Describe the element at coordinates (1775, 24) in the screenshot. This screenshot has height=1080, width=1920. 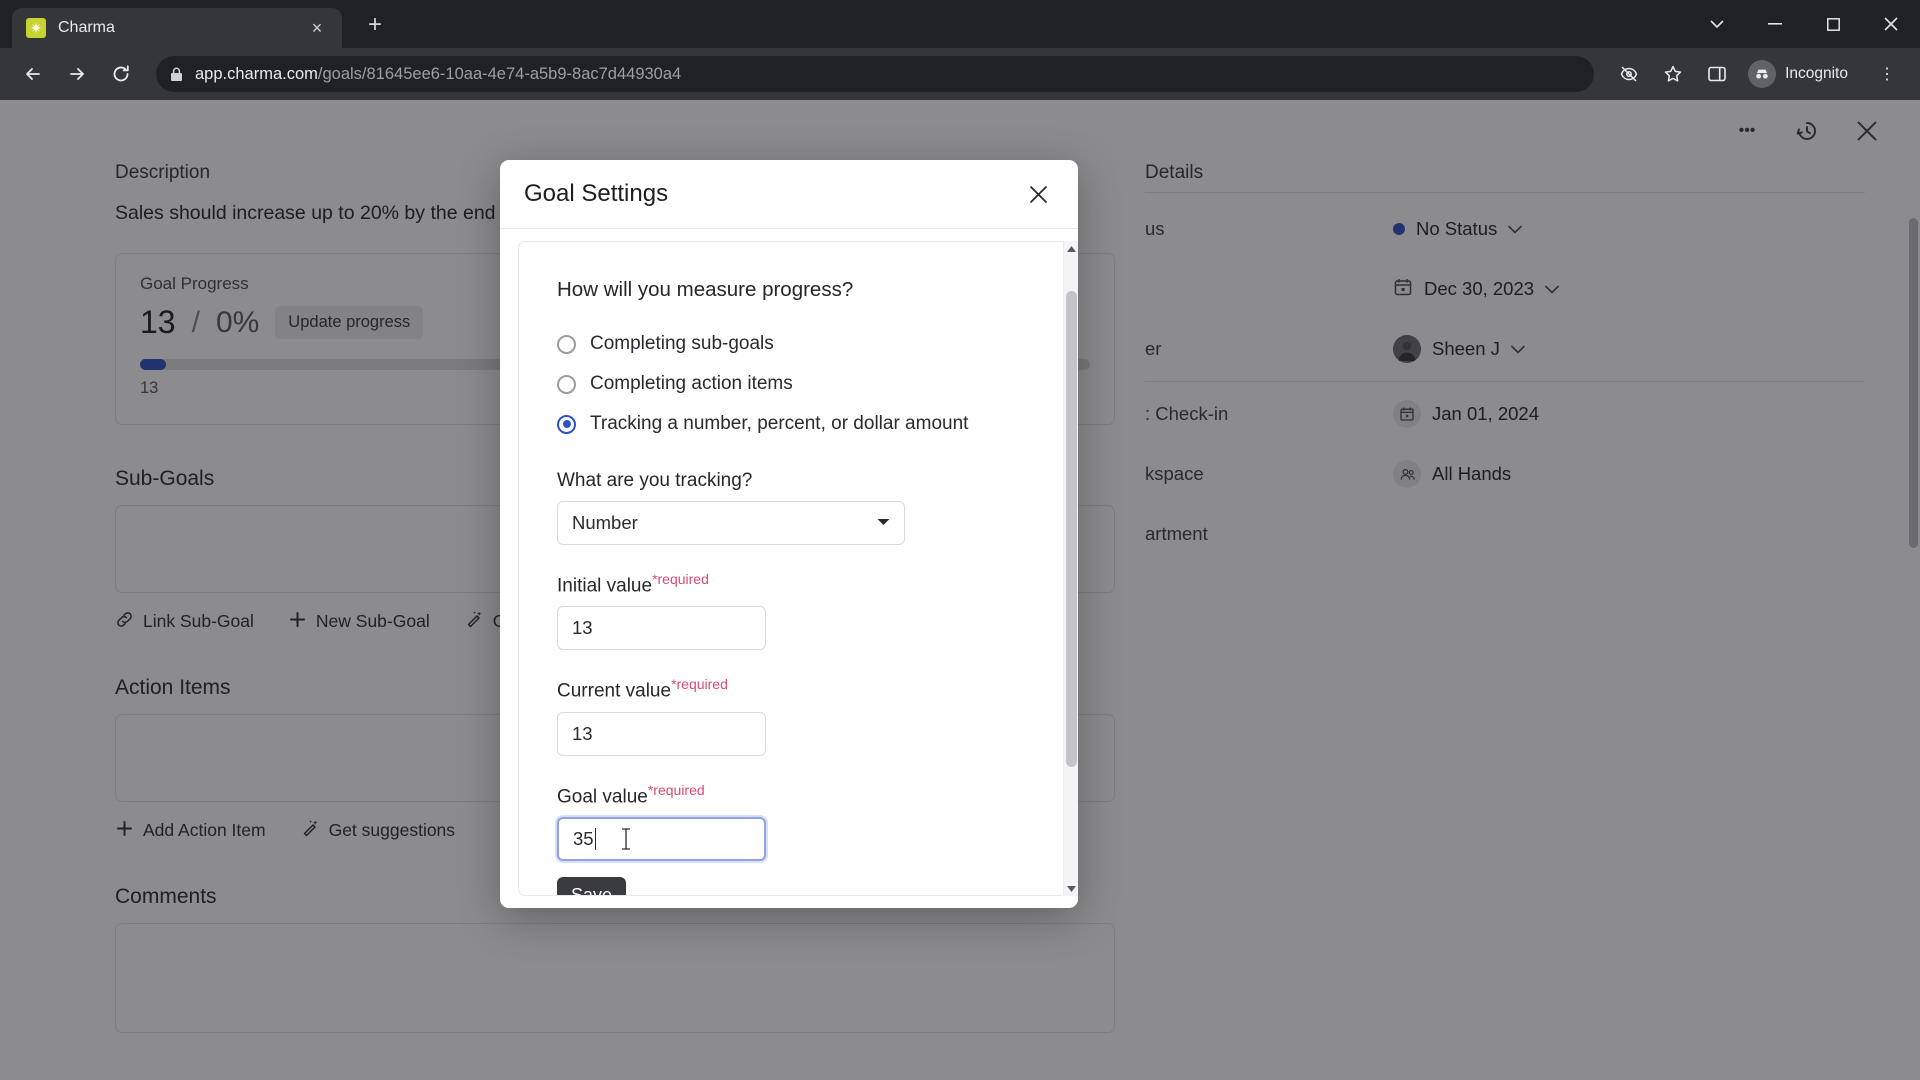
I see `minimize-icon` at that location.